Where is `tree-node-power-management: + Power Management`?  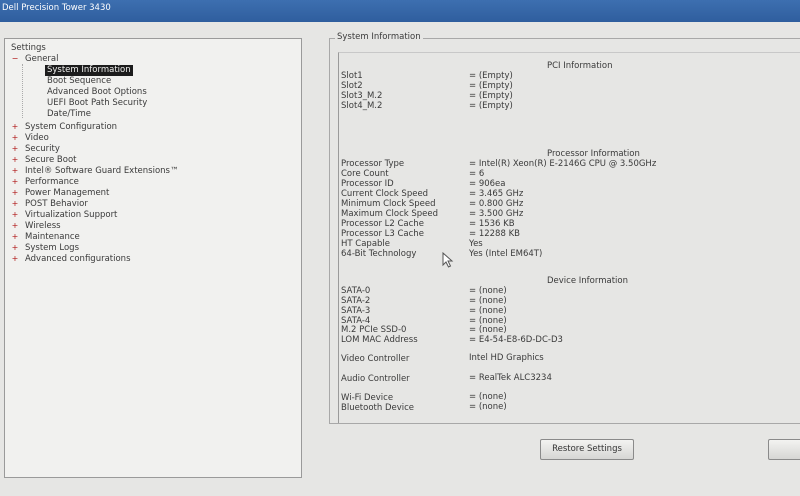 tree-node-power-management: + Power Management is located at coordinates (60, 192).